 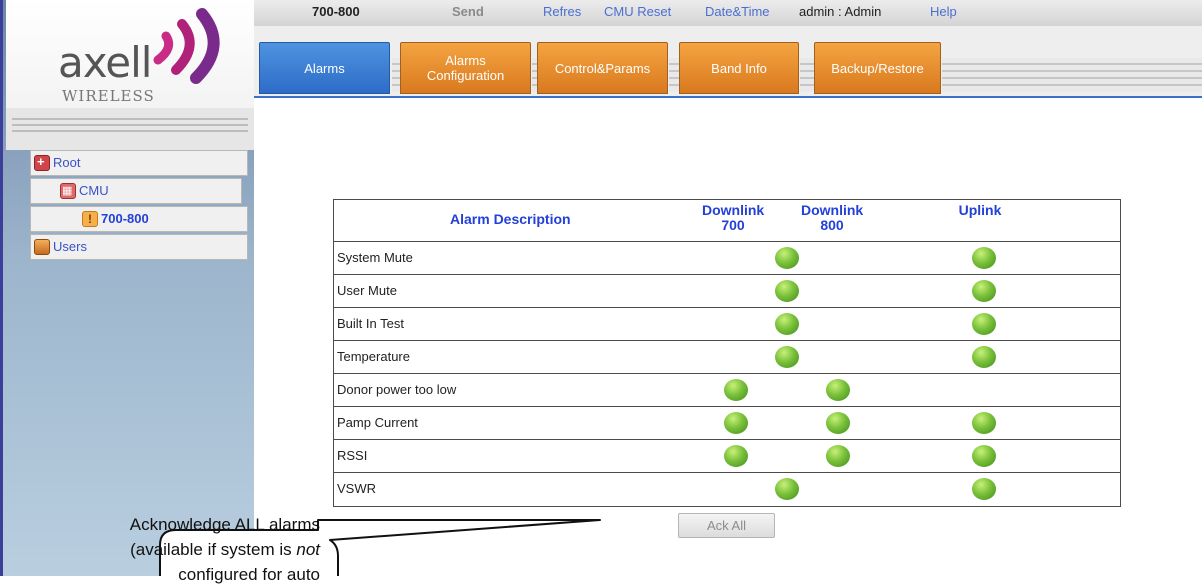 What do you see at coordinates (249, 574) in the screenshot?
I see `callout-line-3: configured for auto` at bounding box center [249, 574].